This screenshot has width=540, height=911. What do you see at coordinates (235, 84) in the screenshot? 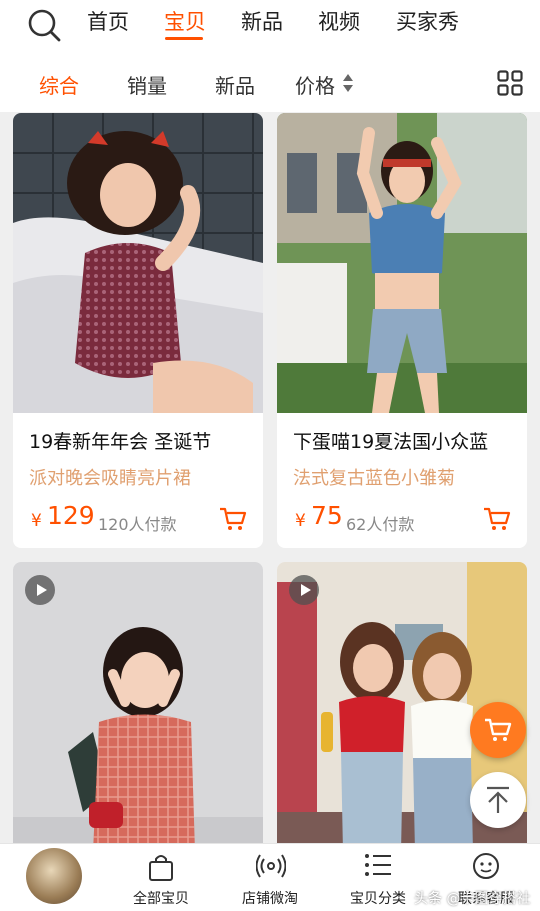
I see `sort-new: 新品` at bounding box center [235, 84].